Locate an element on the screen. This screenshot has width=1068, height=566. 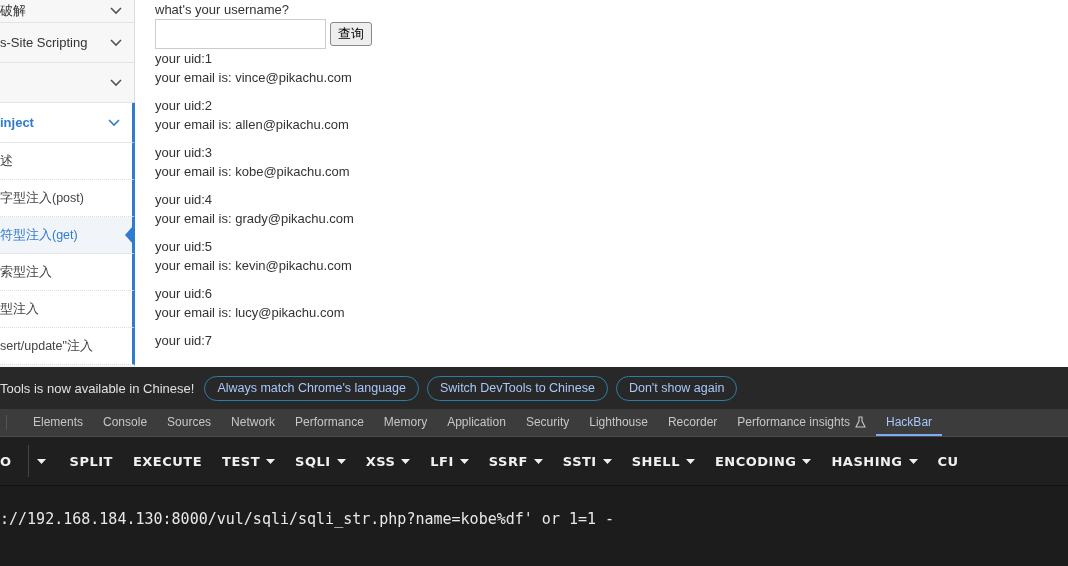
devtools-tab: Console is located at coordinates (125, 422).